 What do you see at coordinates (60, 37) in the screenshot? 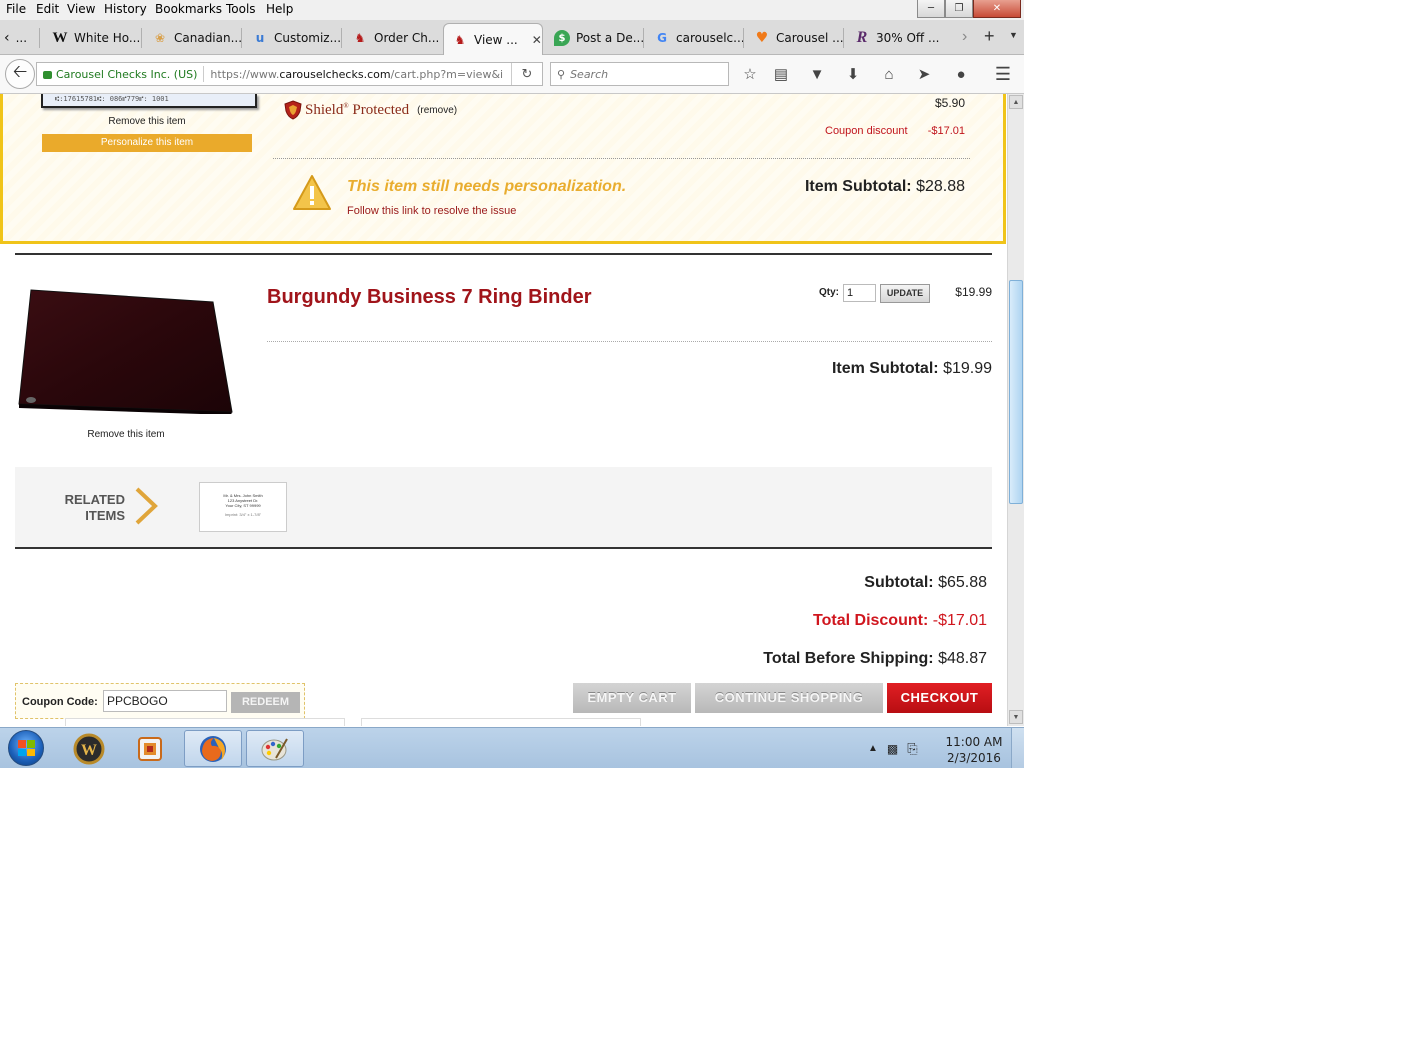
I see `wikipedia-icon: W` at bounding box center [60, 37].